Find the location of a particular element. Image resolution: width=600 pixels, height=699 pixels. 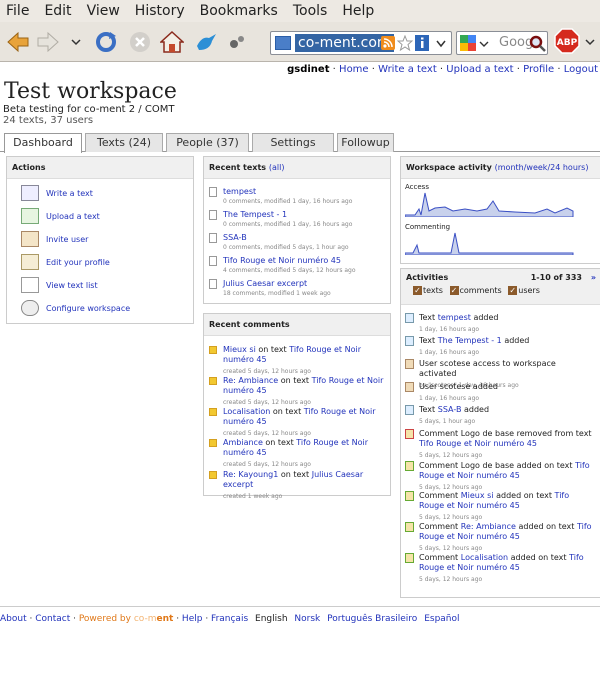

period-links: (month/week/24 hours) is located at coordinates (542, 167).